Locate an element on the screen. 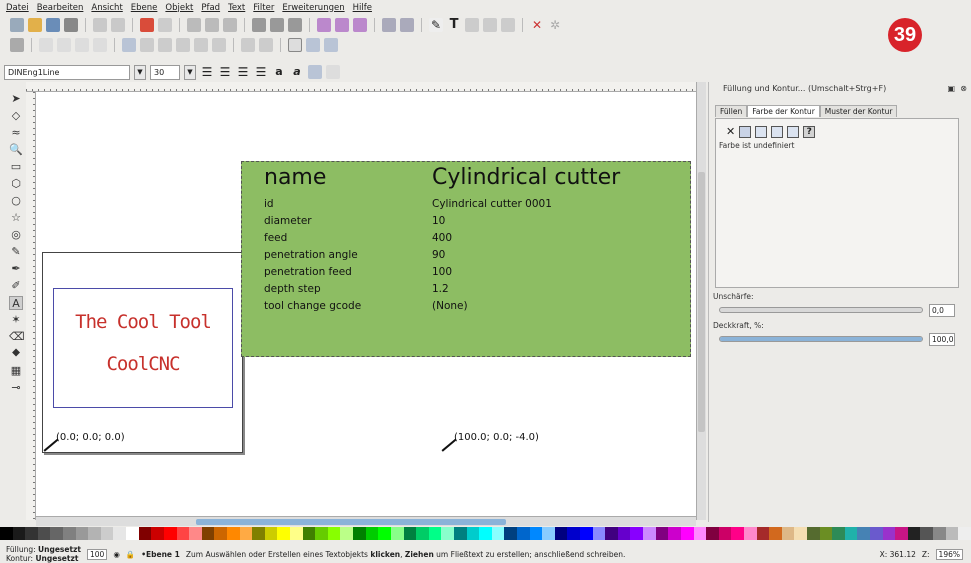  snap-bbox-mid-icon is located at coordinates (100, 45).